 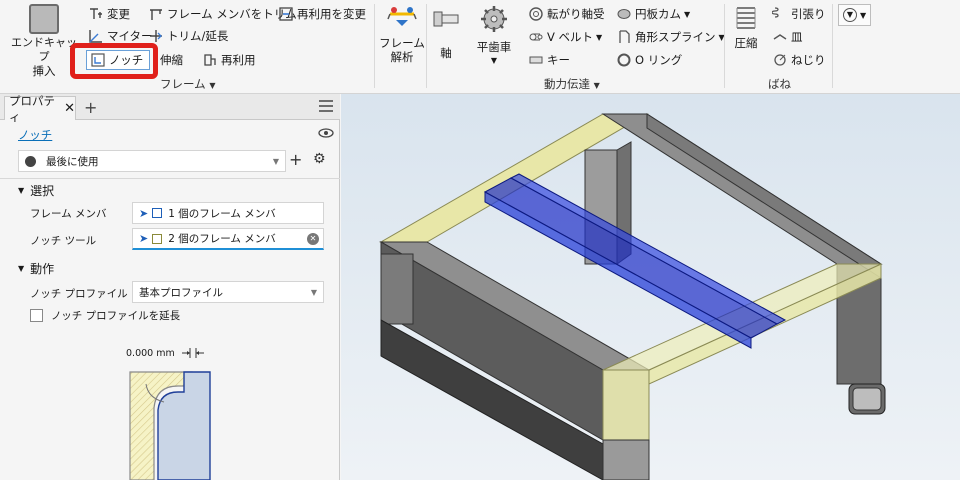 What do you see at coordinates (90, 107) in the screenshot?
I see `add-tab-icon: +` at bounding box center [90, 107].